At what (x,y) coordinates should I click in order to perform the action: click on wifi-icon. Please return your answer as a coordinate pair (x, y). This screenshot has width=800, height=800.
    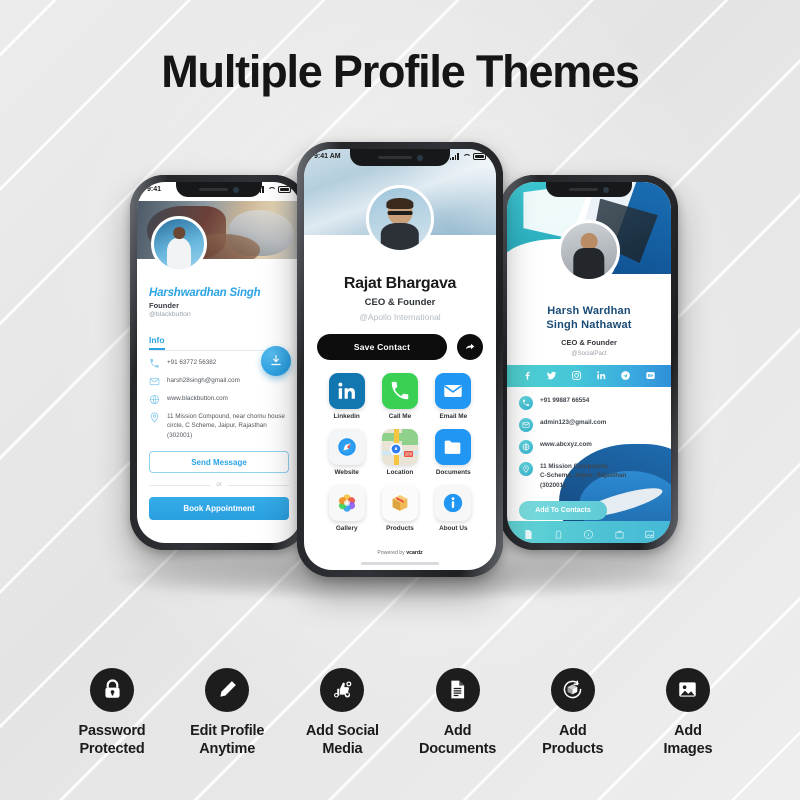
    Looking at the image, I should click on (271, 189).